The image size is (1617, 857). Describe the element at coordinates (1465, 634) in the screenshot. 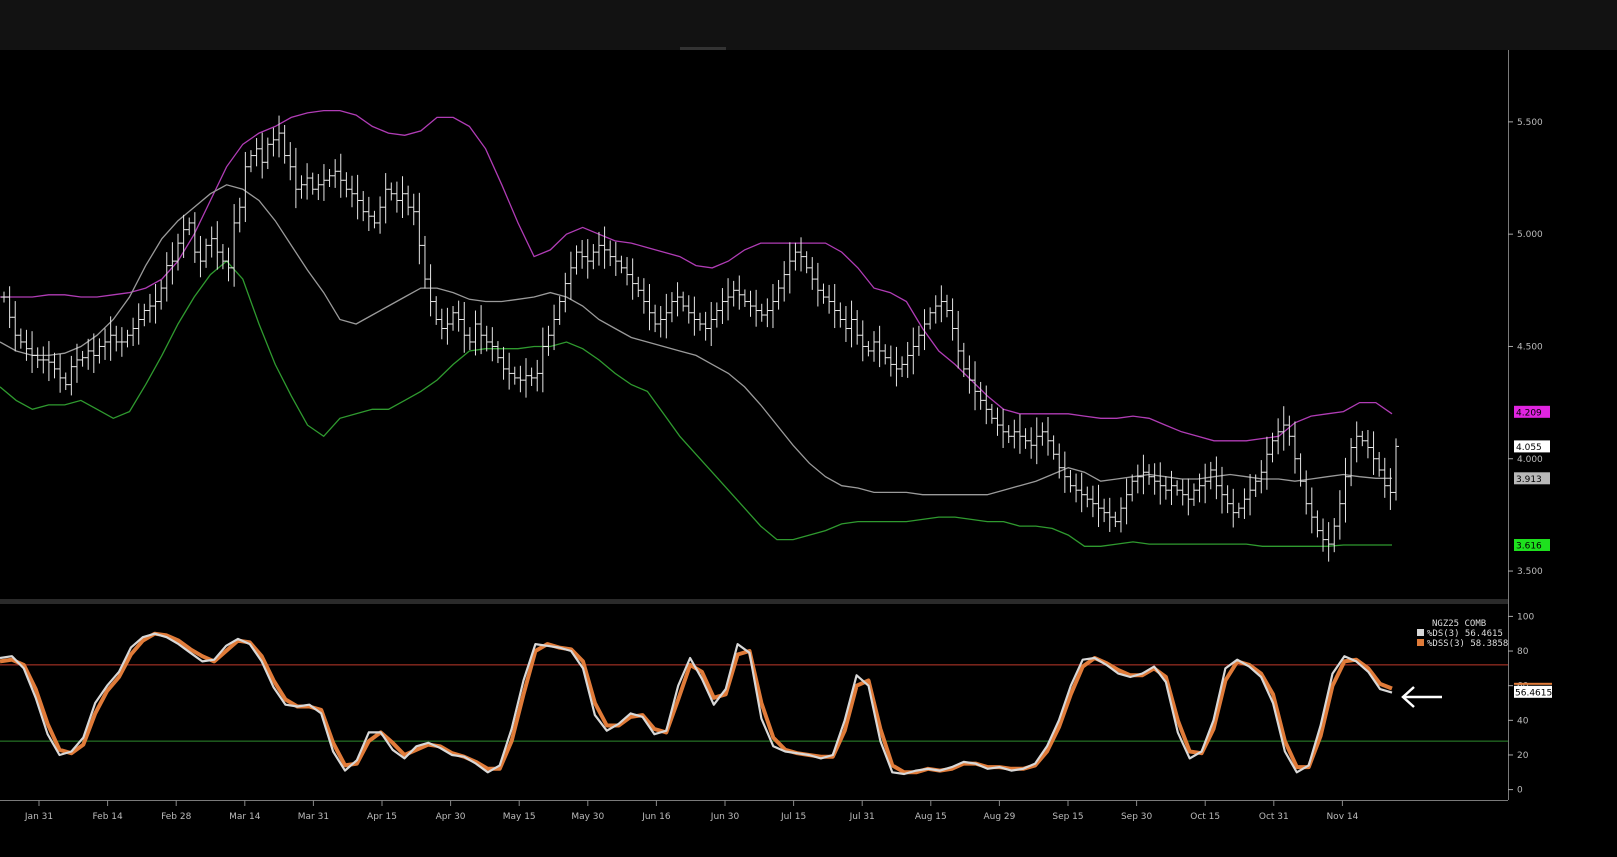

I see `legend-entry: %DS(3) 56.4615` at that location.